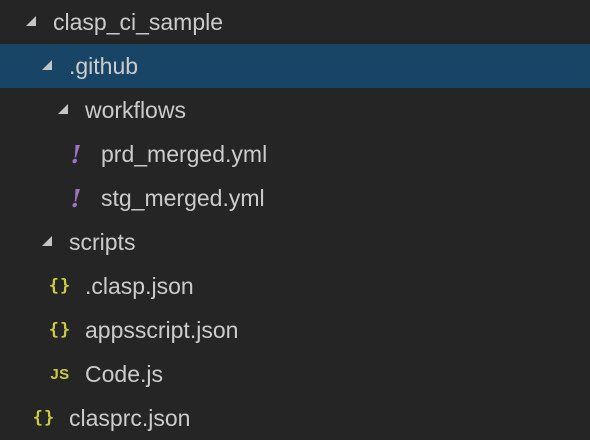  What do you see at coordinates (130, 418) in the screenshot?
I see `tree-item-label: clasprc.json` at bounding box center [130, 418].